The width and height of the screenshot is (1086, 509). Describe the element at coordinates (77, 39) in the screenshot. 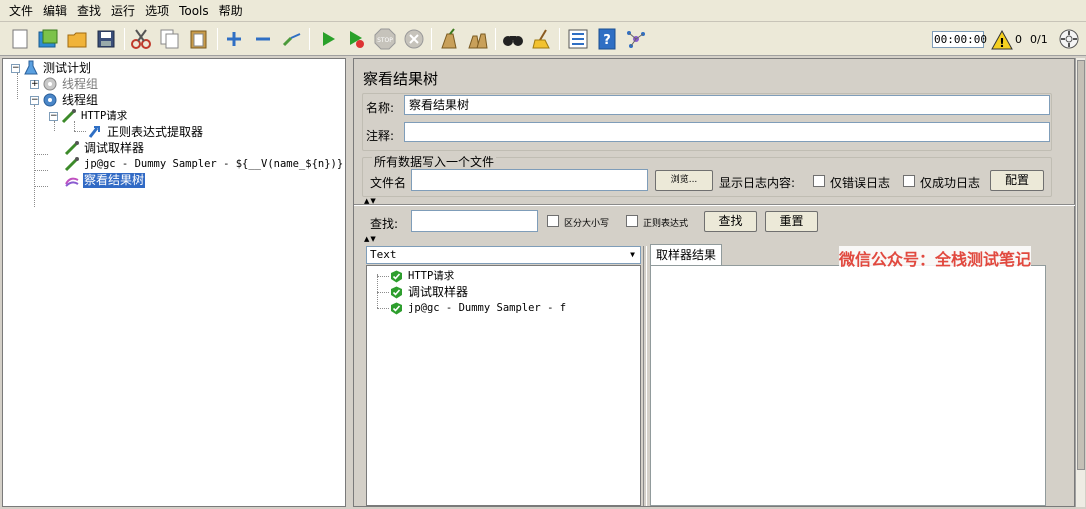

I see `open-folder-icon` at that location.